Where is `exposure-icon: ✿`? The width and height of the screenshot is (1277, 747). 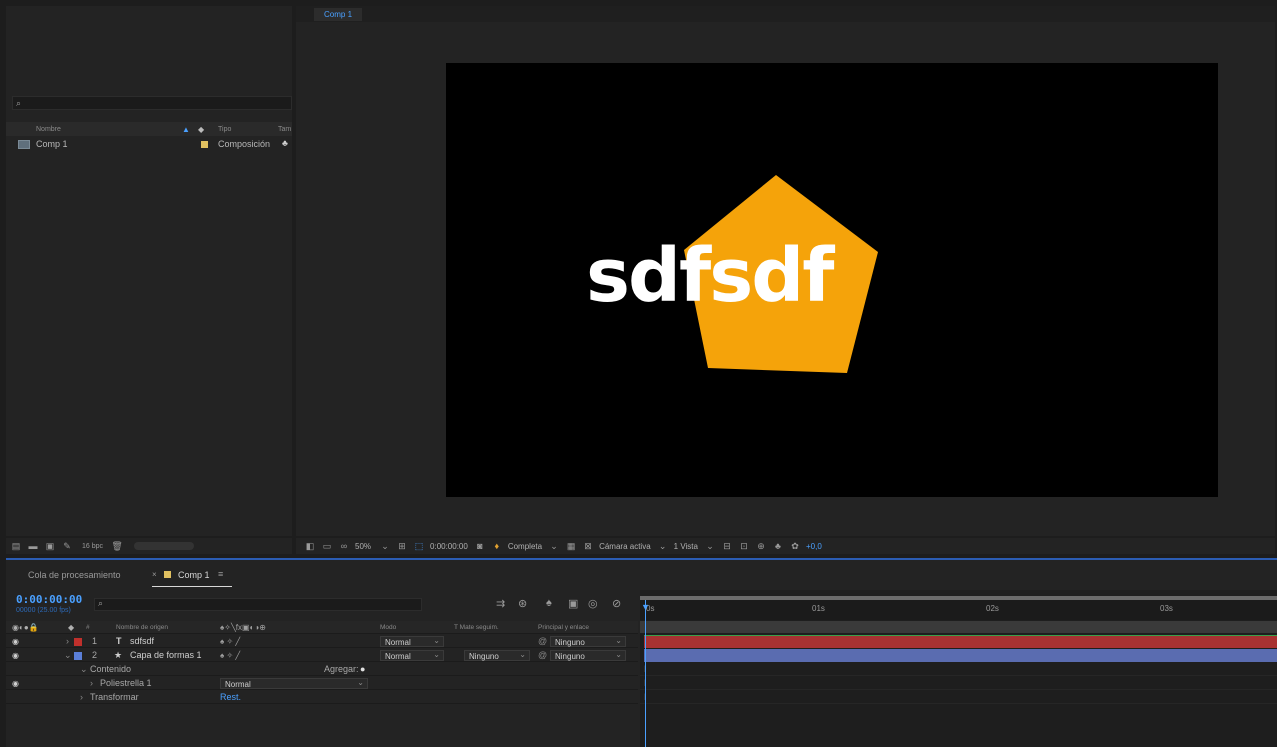
exposure-icon: ✿ is located at coordinates (795, 546).